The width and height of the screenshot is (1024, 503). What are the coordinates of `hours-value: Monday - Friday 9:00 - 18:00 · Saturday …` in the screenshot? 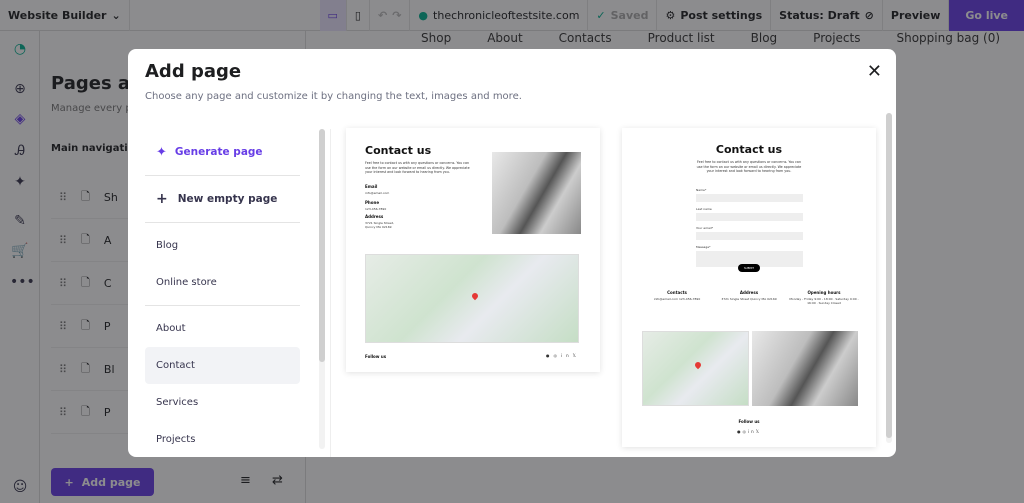 It's located at (824, 301).